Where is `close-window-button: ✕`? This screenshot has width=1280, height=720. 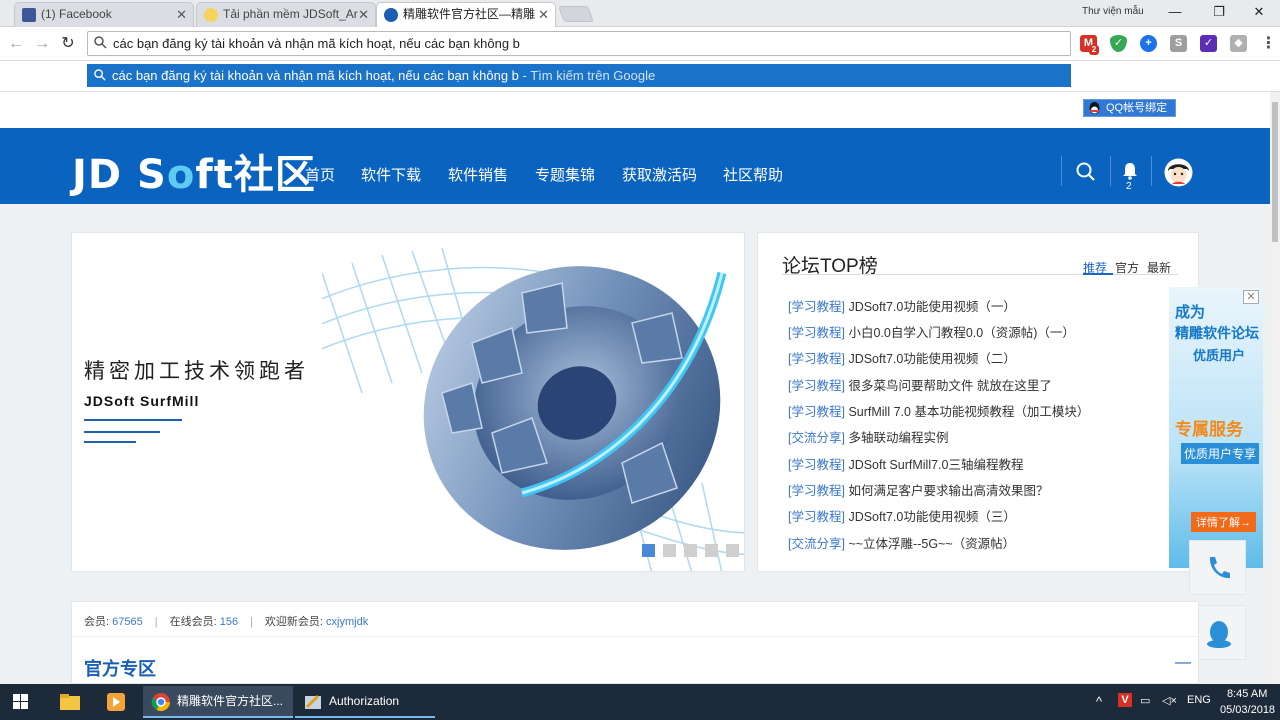
close-window-button: ✕ is located at coordinates (1259, 12).